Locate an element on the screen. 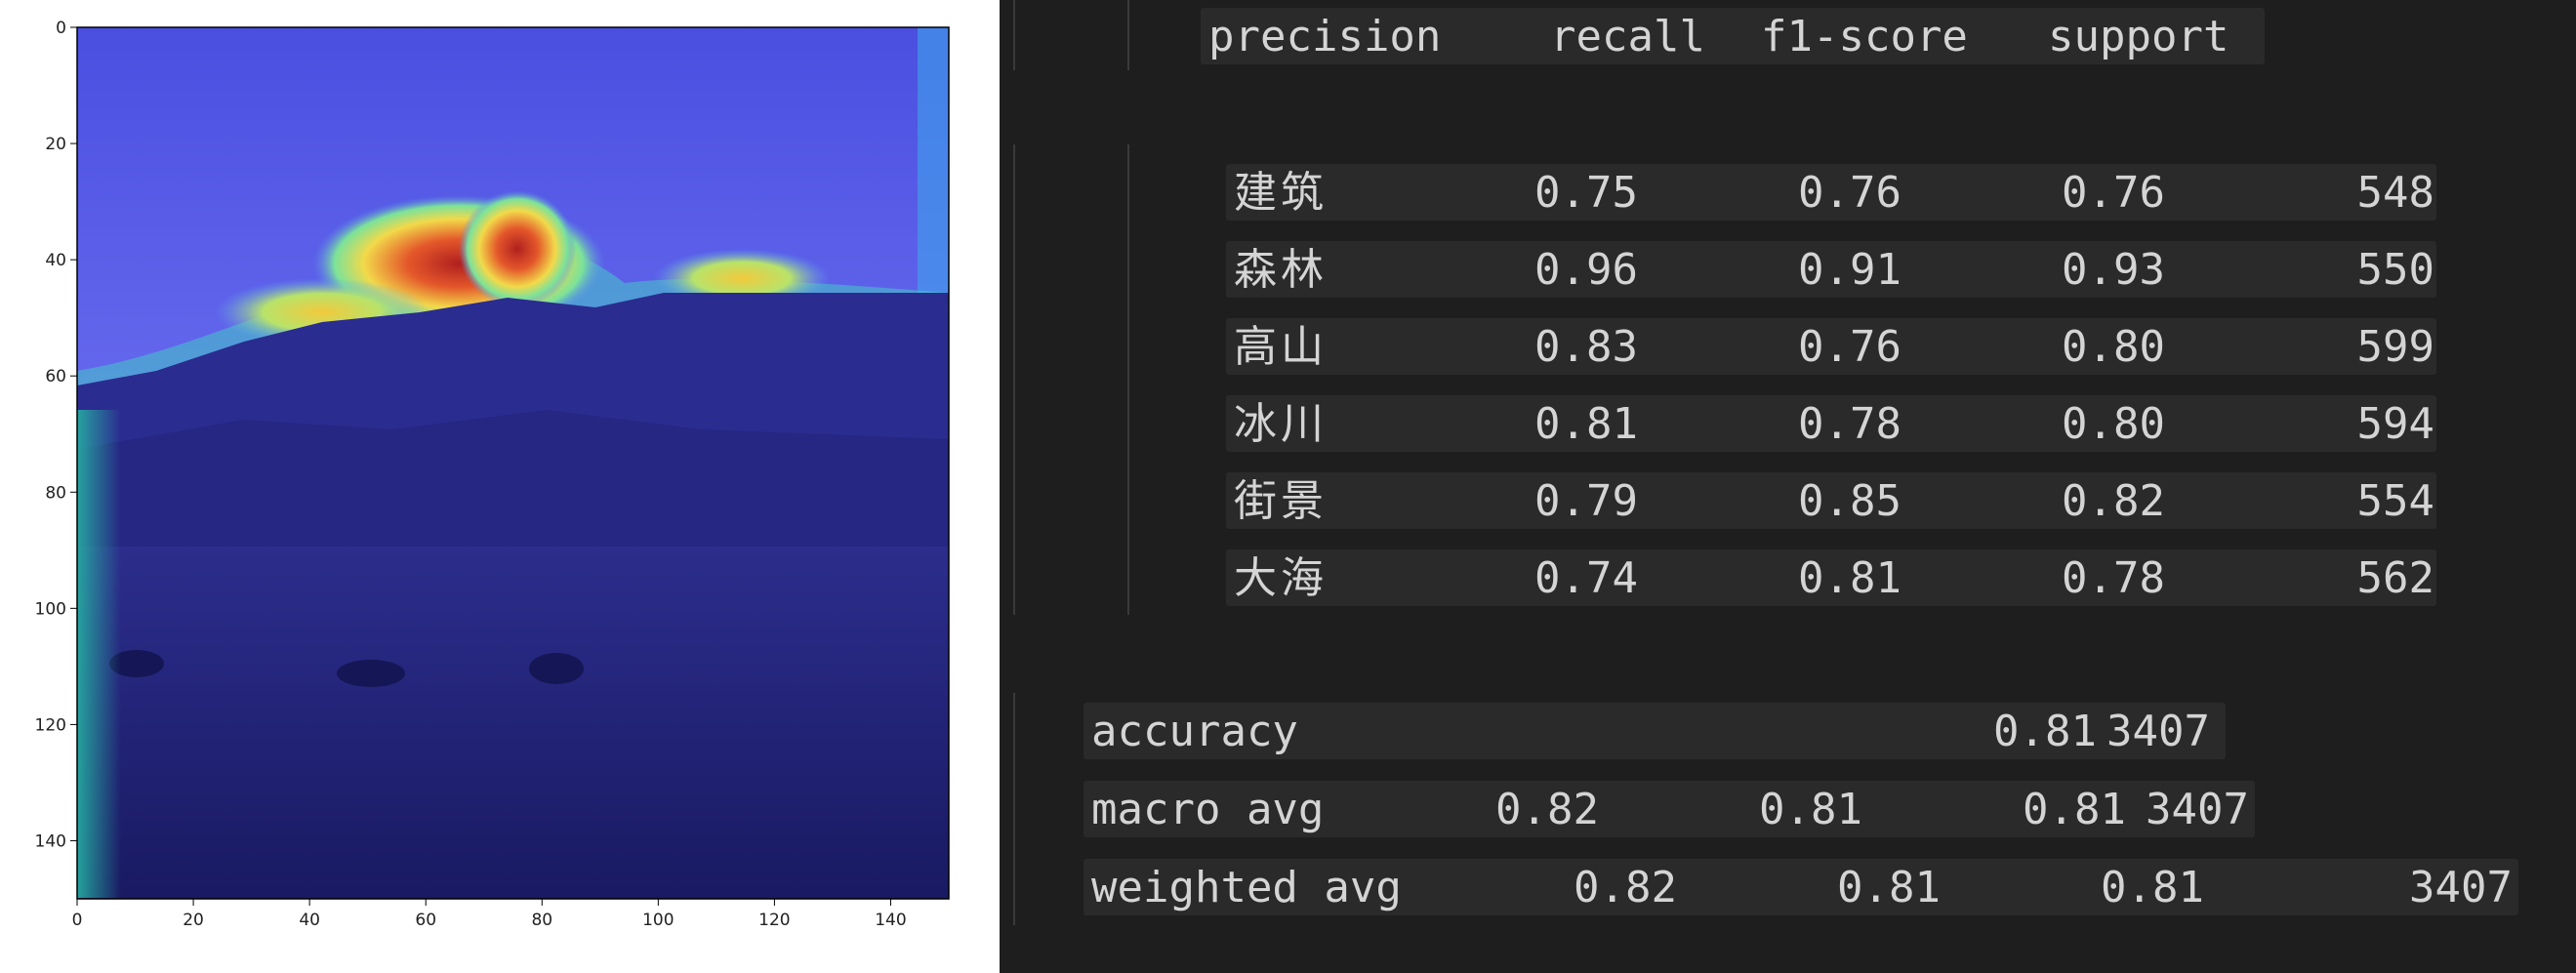  x-tick-label: 100 is located at coordinates (658, 921).